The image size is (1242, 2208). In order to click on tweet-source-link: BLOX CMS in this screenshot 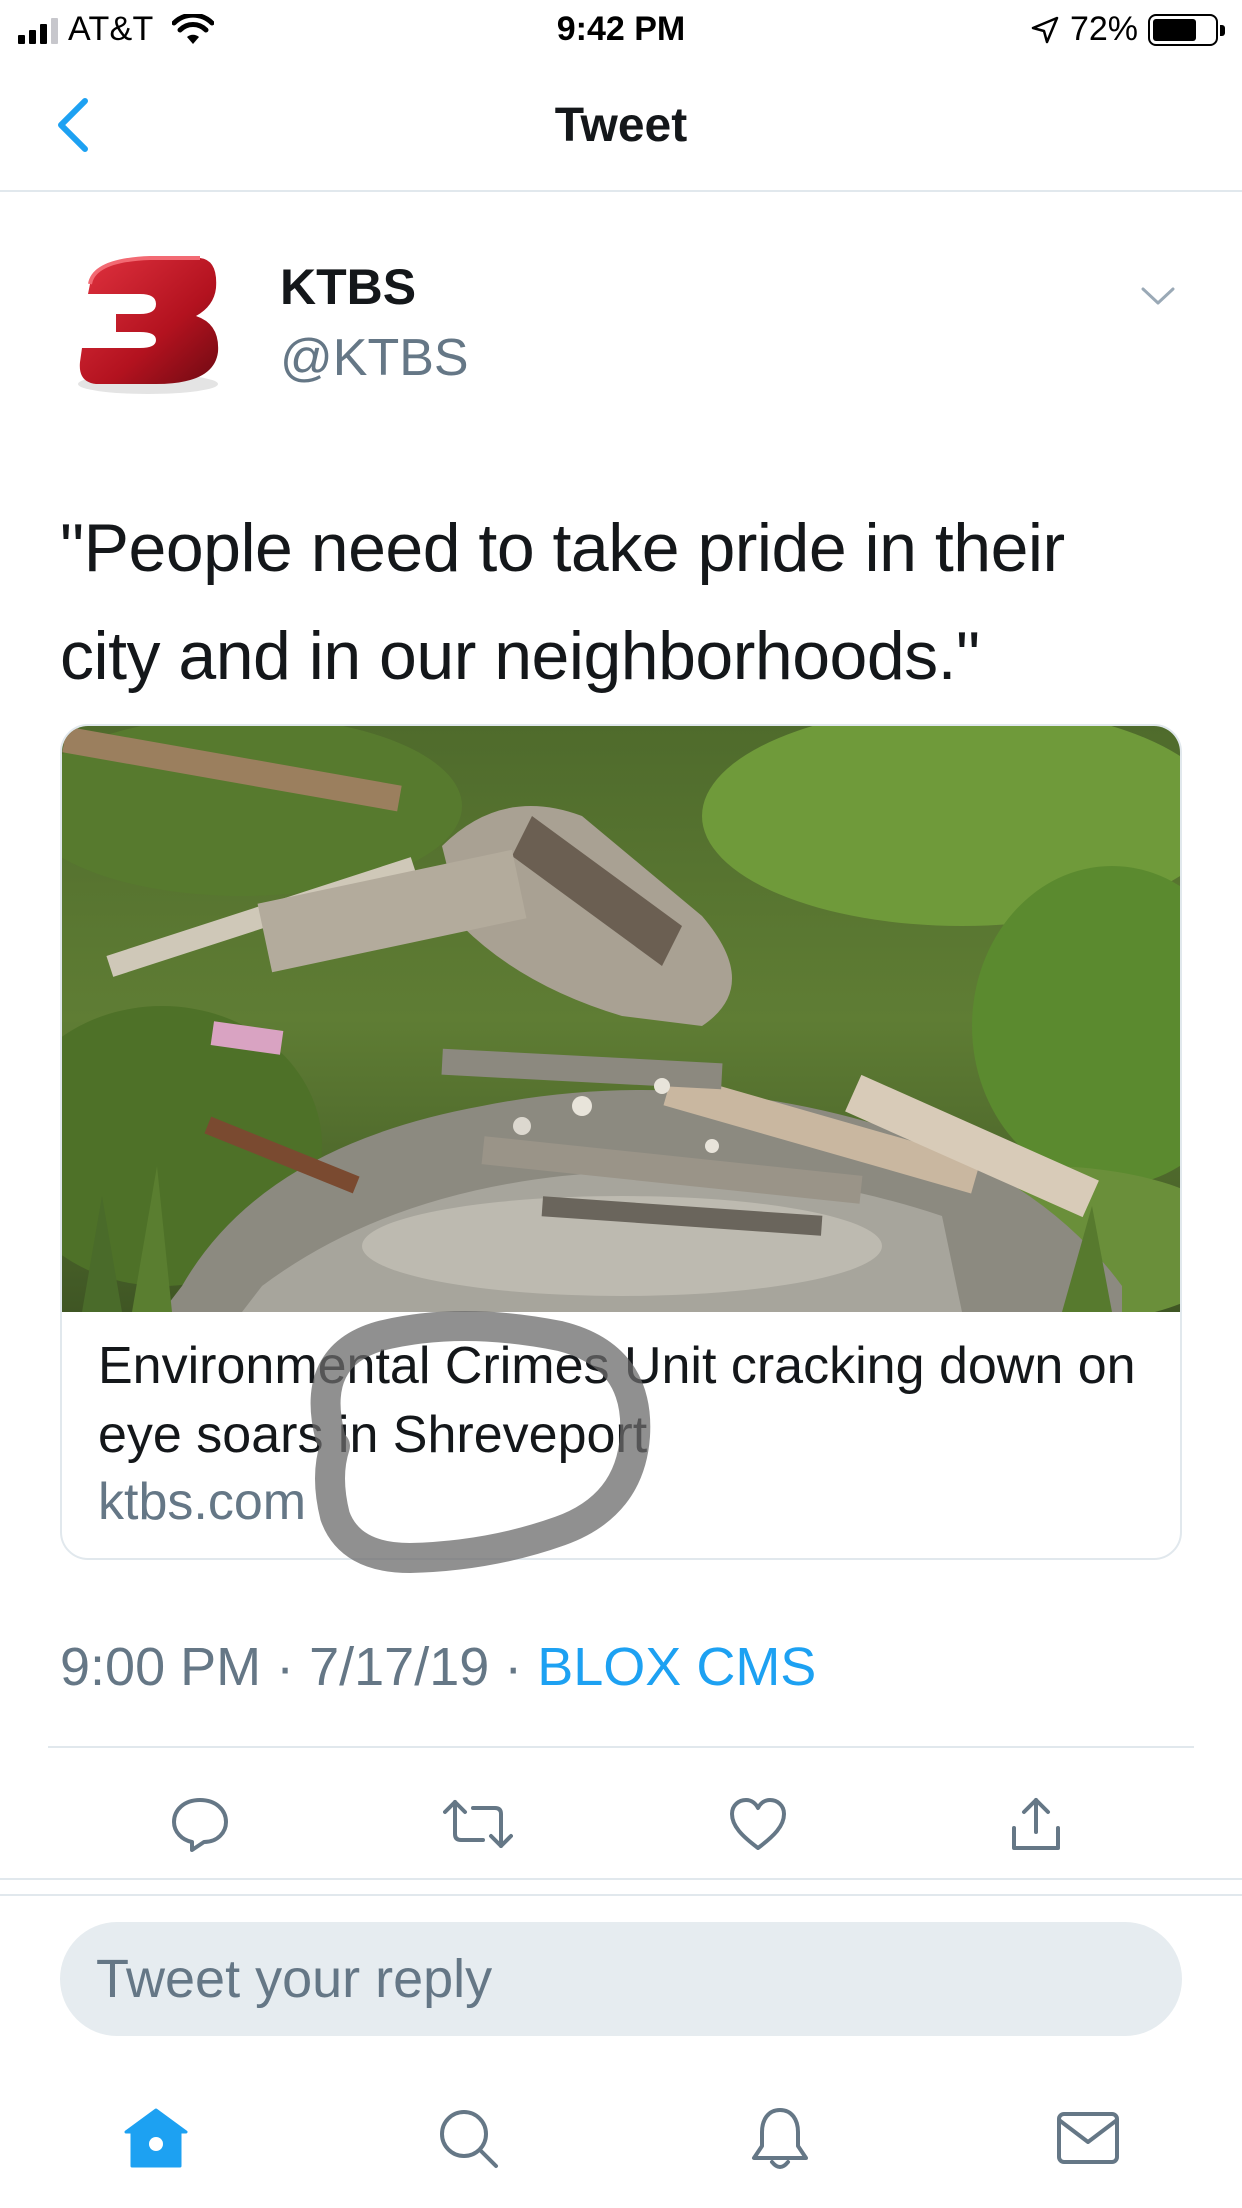, I will do `click(676, 1667)`.